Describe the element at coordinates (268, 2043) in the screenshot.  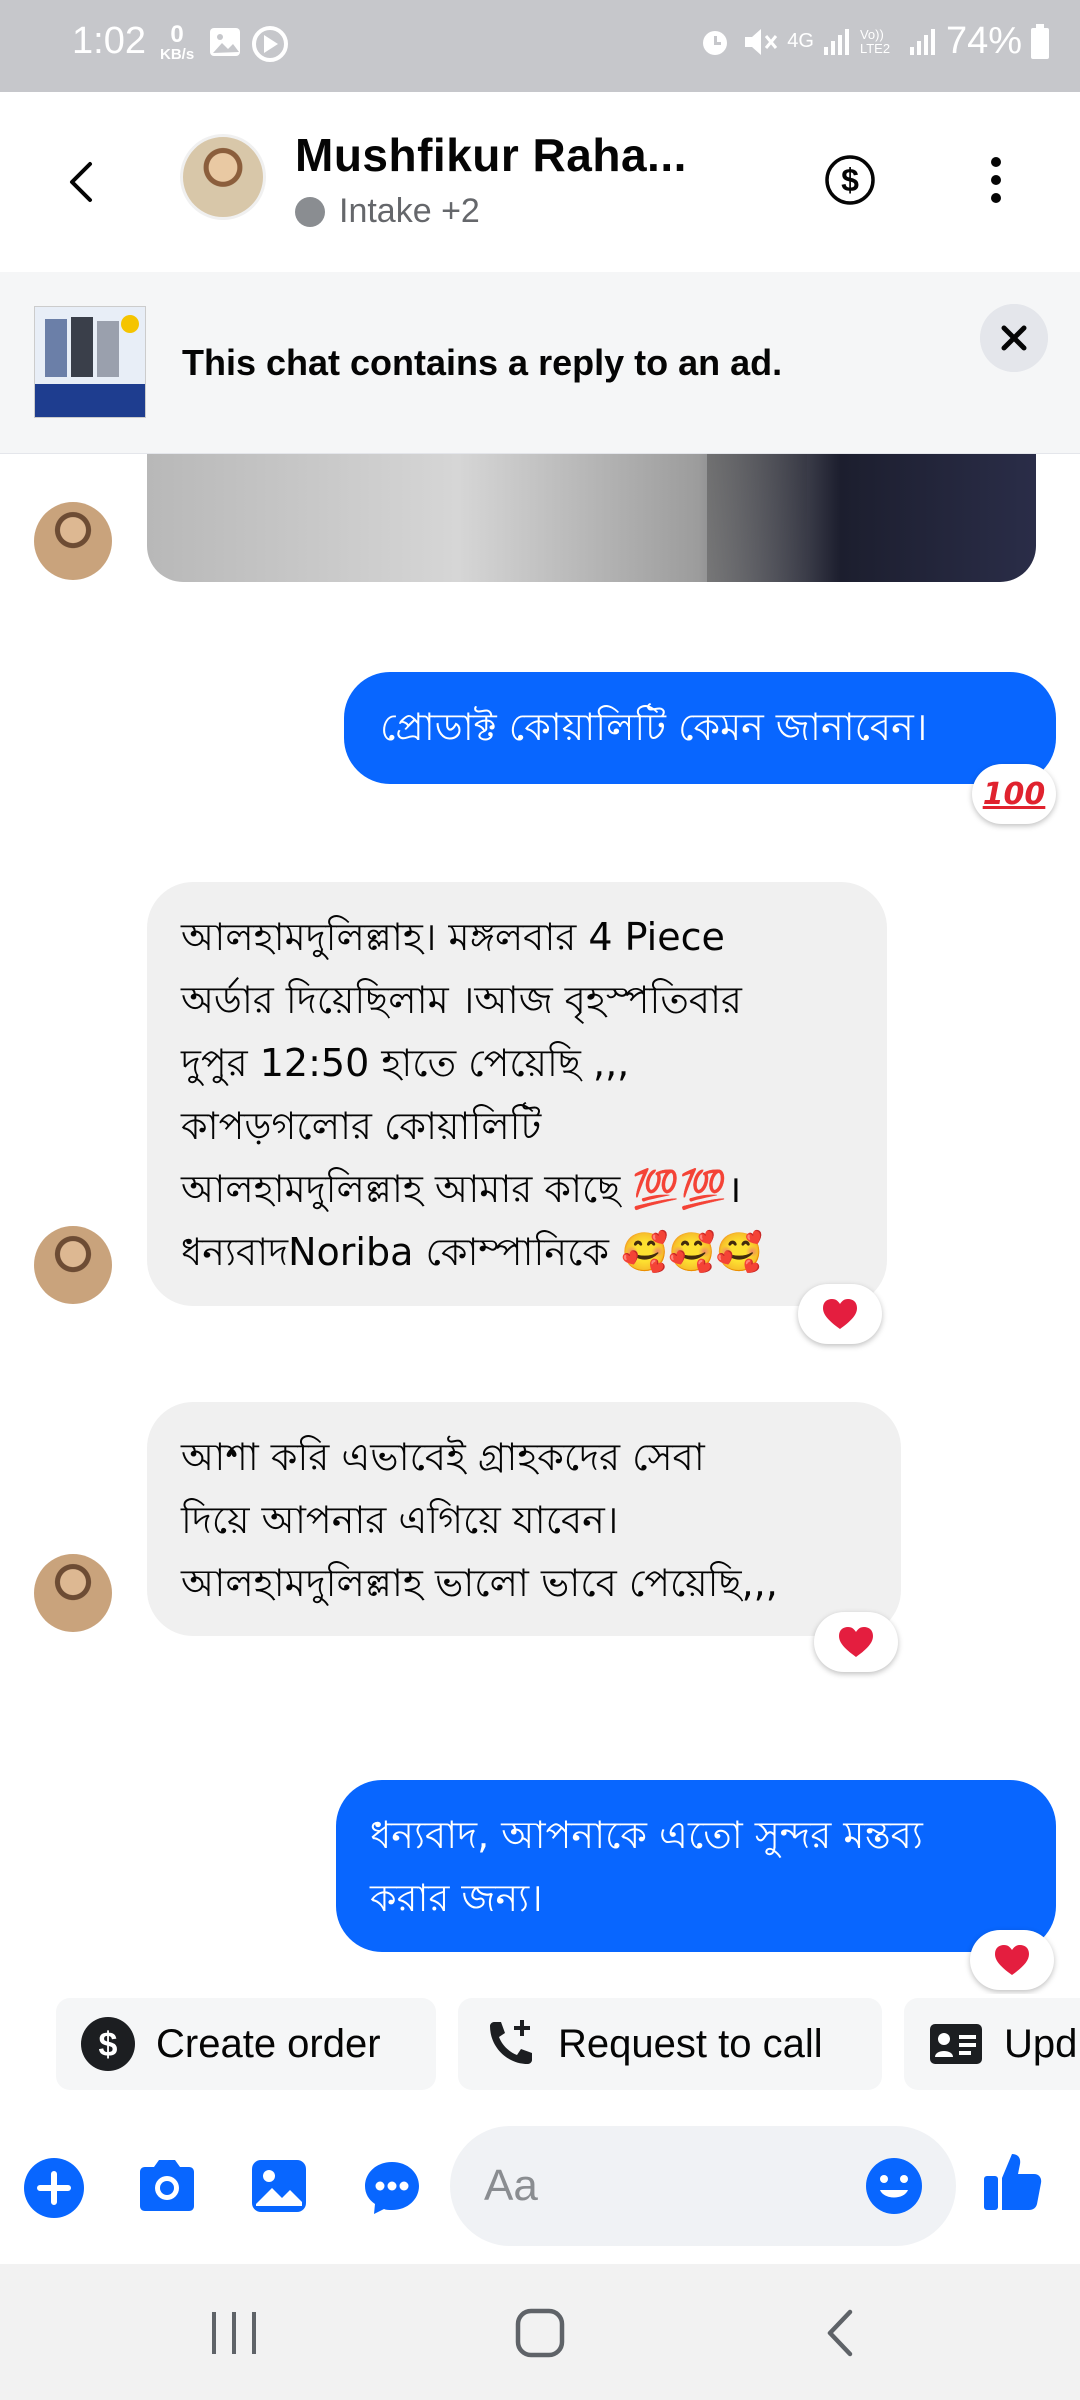
I see `create-order-label: Create order` at that location.